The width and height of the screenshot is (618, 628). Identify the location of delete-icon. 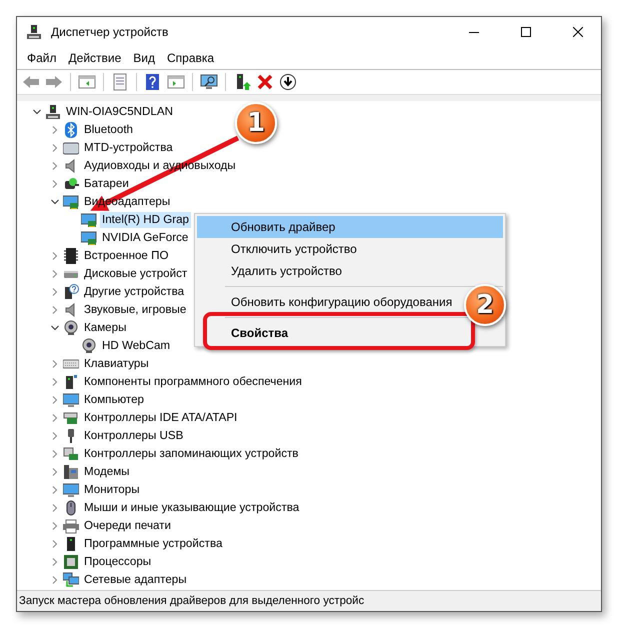
(265, 82).